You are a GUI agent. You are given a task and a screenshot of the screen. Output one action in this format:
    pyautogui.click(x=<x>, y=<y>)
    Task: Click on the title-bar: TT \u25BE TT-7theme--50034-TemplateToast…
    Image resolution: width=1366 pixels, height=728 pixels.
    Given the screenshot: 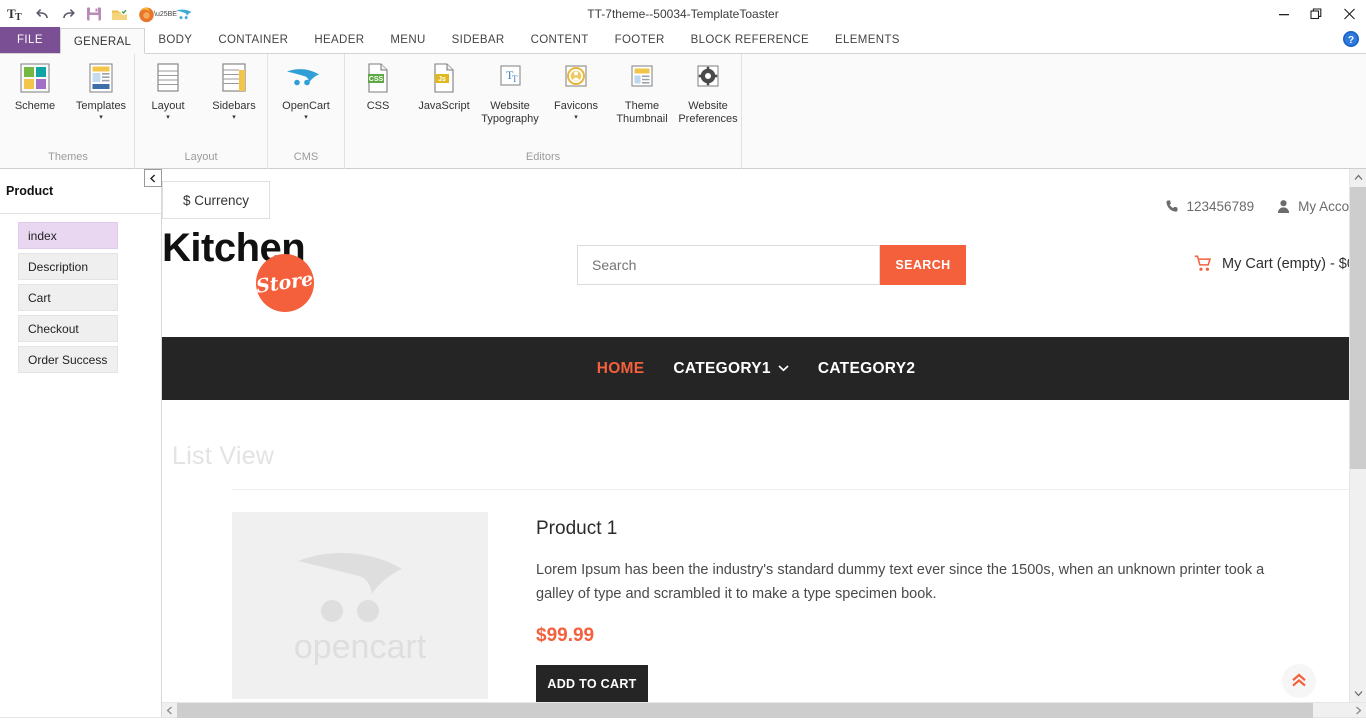 What is the action you would take?
    pyautogui.click(x=683, y=14)
    